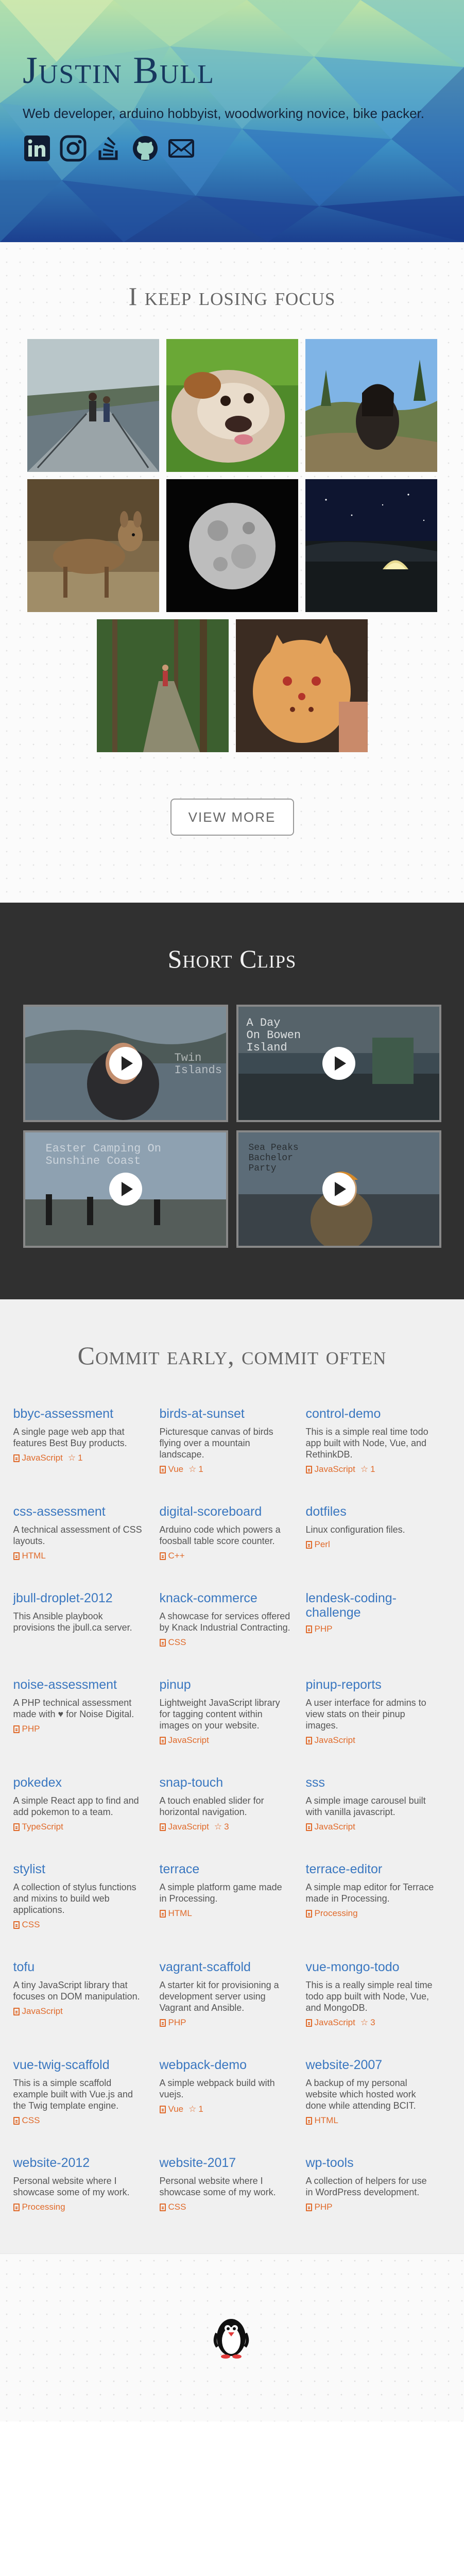  What do you see at coordinates (371, 1967) in the screenshot?
I see `repo-link: vue-mongo-todo` at bounding box center [371, 1967].